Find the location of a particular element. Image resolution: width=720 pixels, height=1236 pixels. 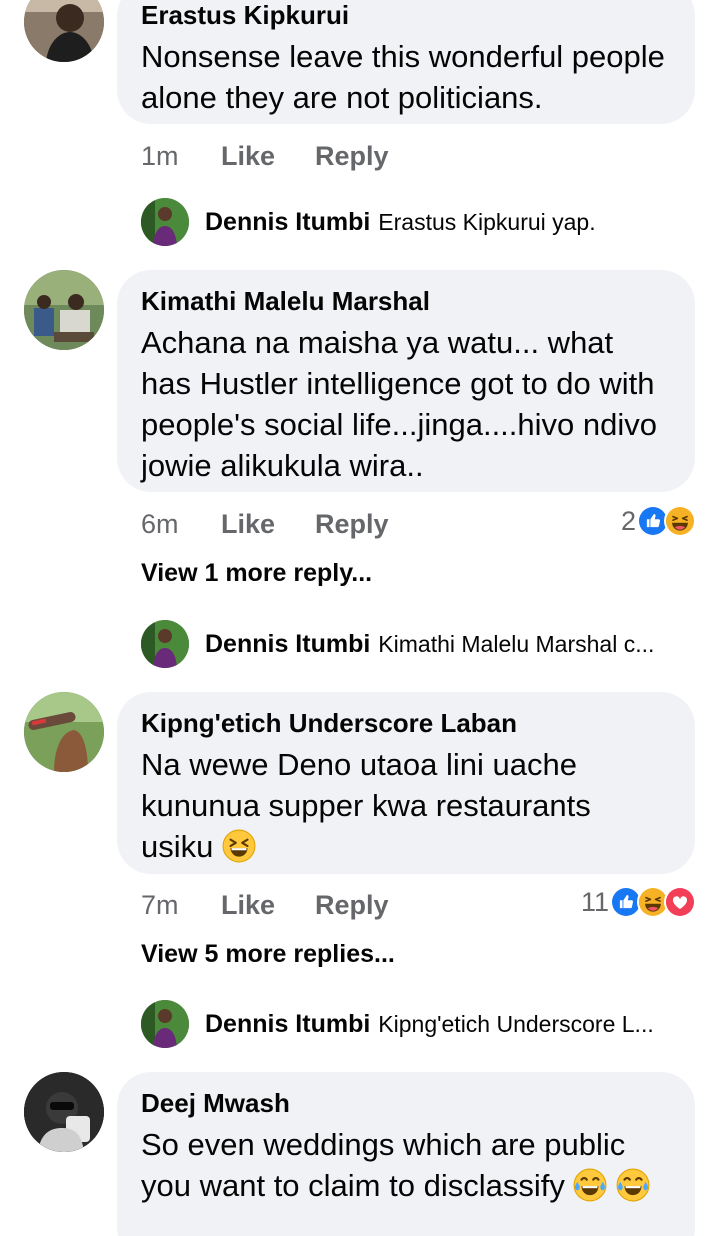

comment-actions: 6m Like Reply is located at coordinates (285, 524).